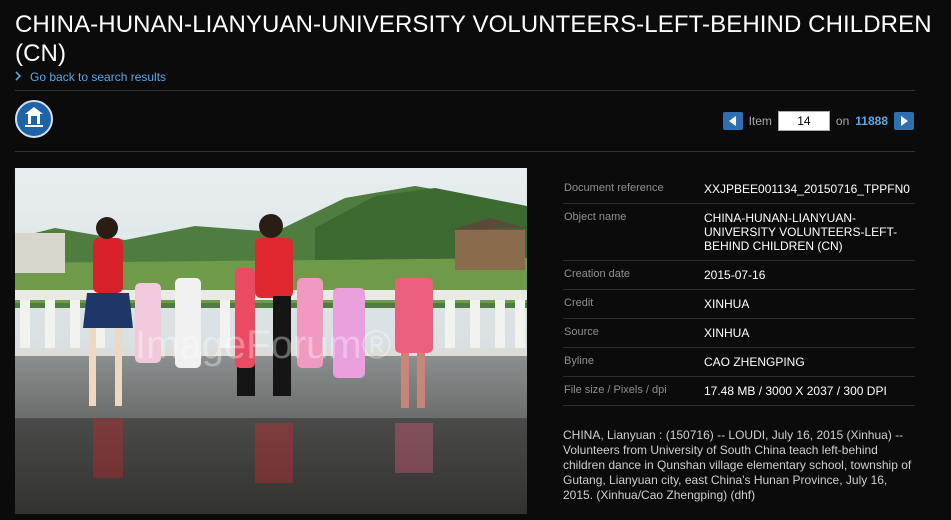  Describe the element at coordinates (735, 275) in the screenshot. I see `metadata-value: 2015-07-16` at that location.